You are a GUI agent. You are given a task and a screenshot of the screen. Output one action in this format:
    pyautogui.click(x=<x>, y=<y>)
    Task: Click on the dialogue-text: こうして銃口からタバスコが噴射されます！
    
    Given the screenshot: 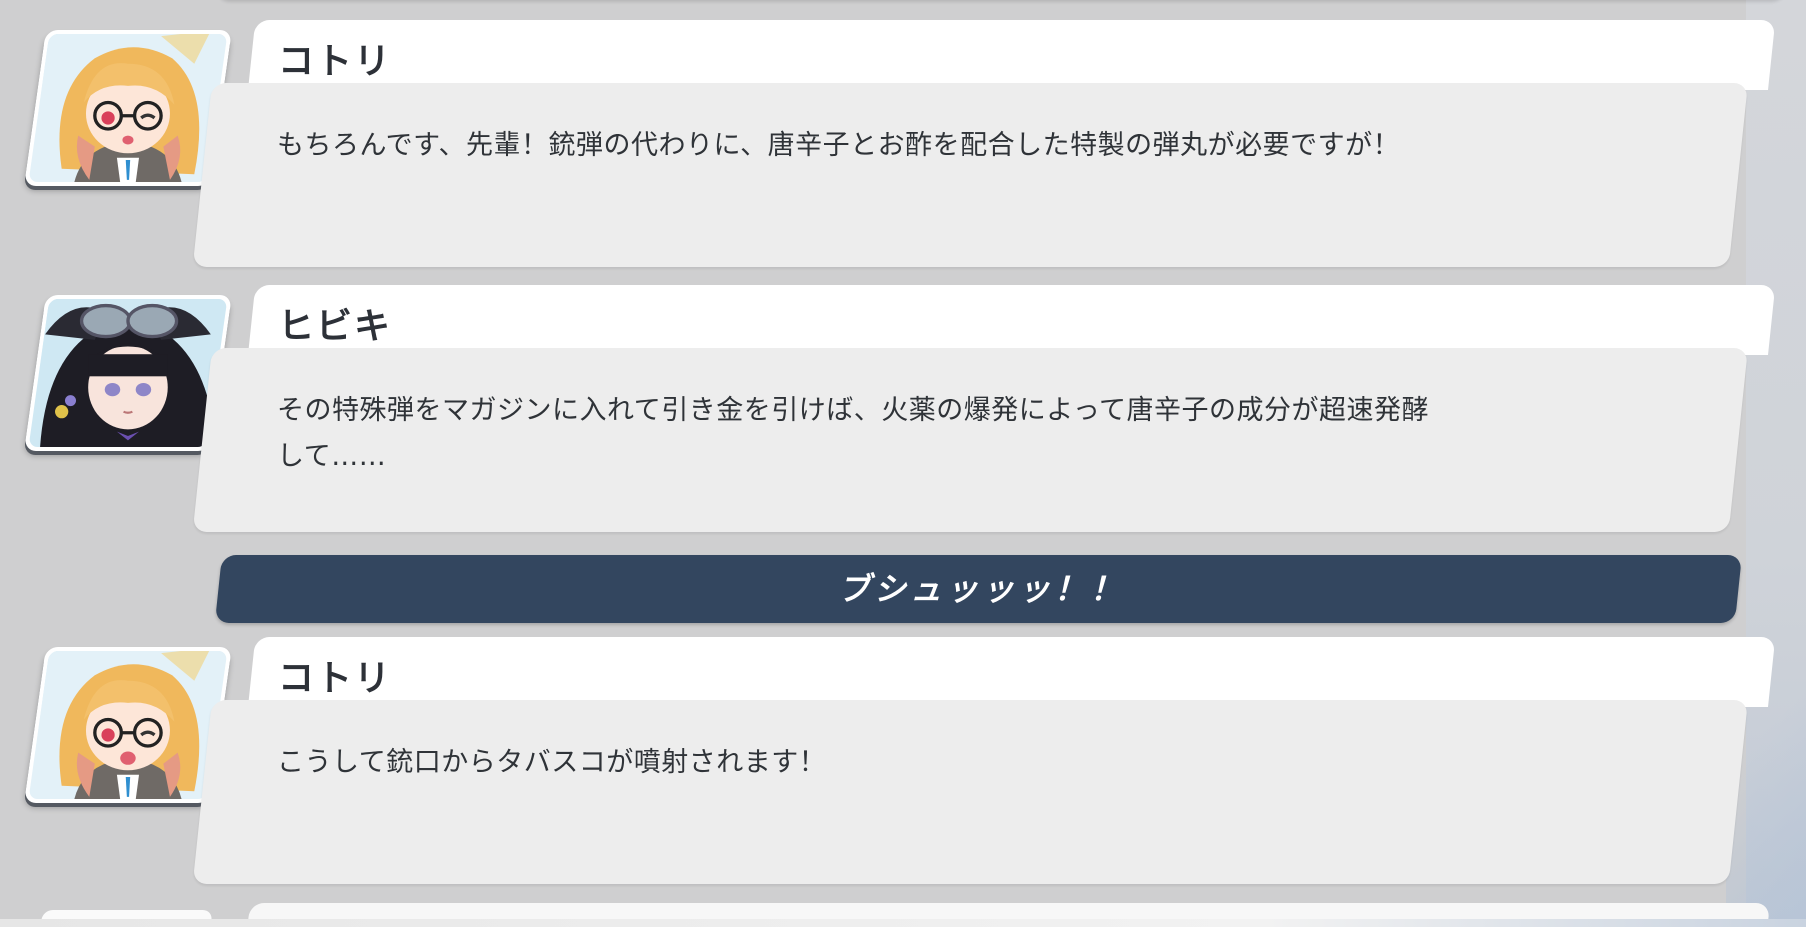 What is the action you would take?
    pyautogui.click(x=552, y=762)
    